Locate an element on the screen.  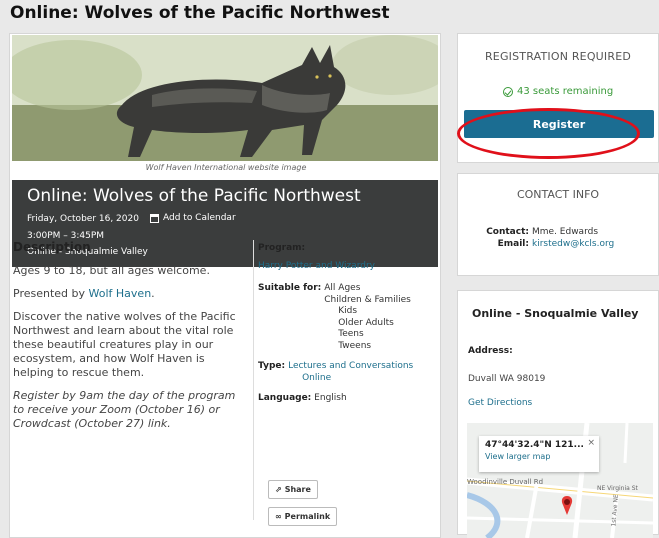
registration-title: REGISTRATION REQUIRED is located at coordinates (558, 56).